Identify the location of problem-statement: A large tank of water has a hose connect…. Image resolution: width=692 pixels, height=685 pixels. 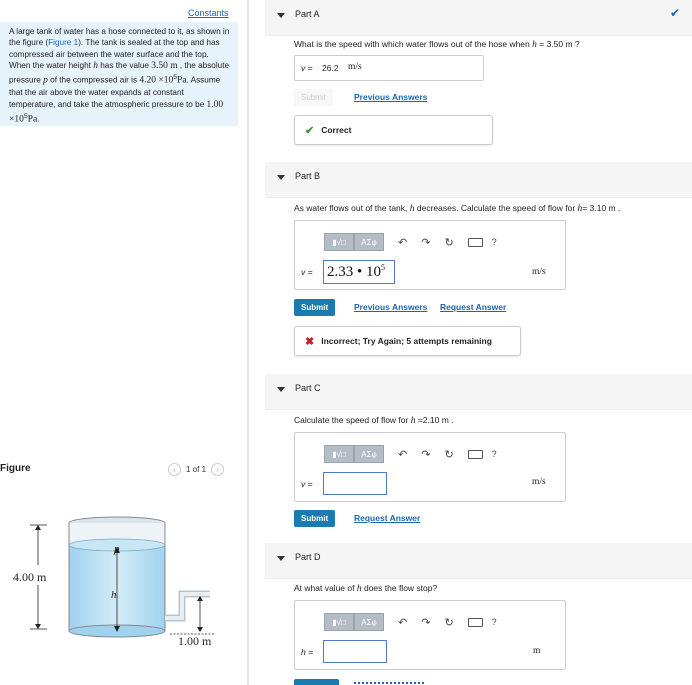
(119, 74).